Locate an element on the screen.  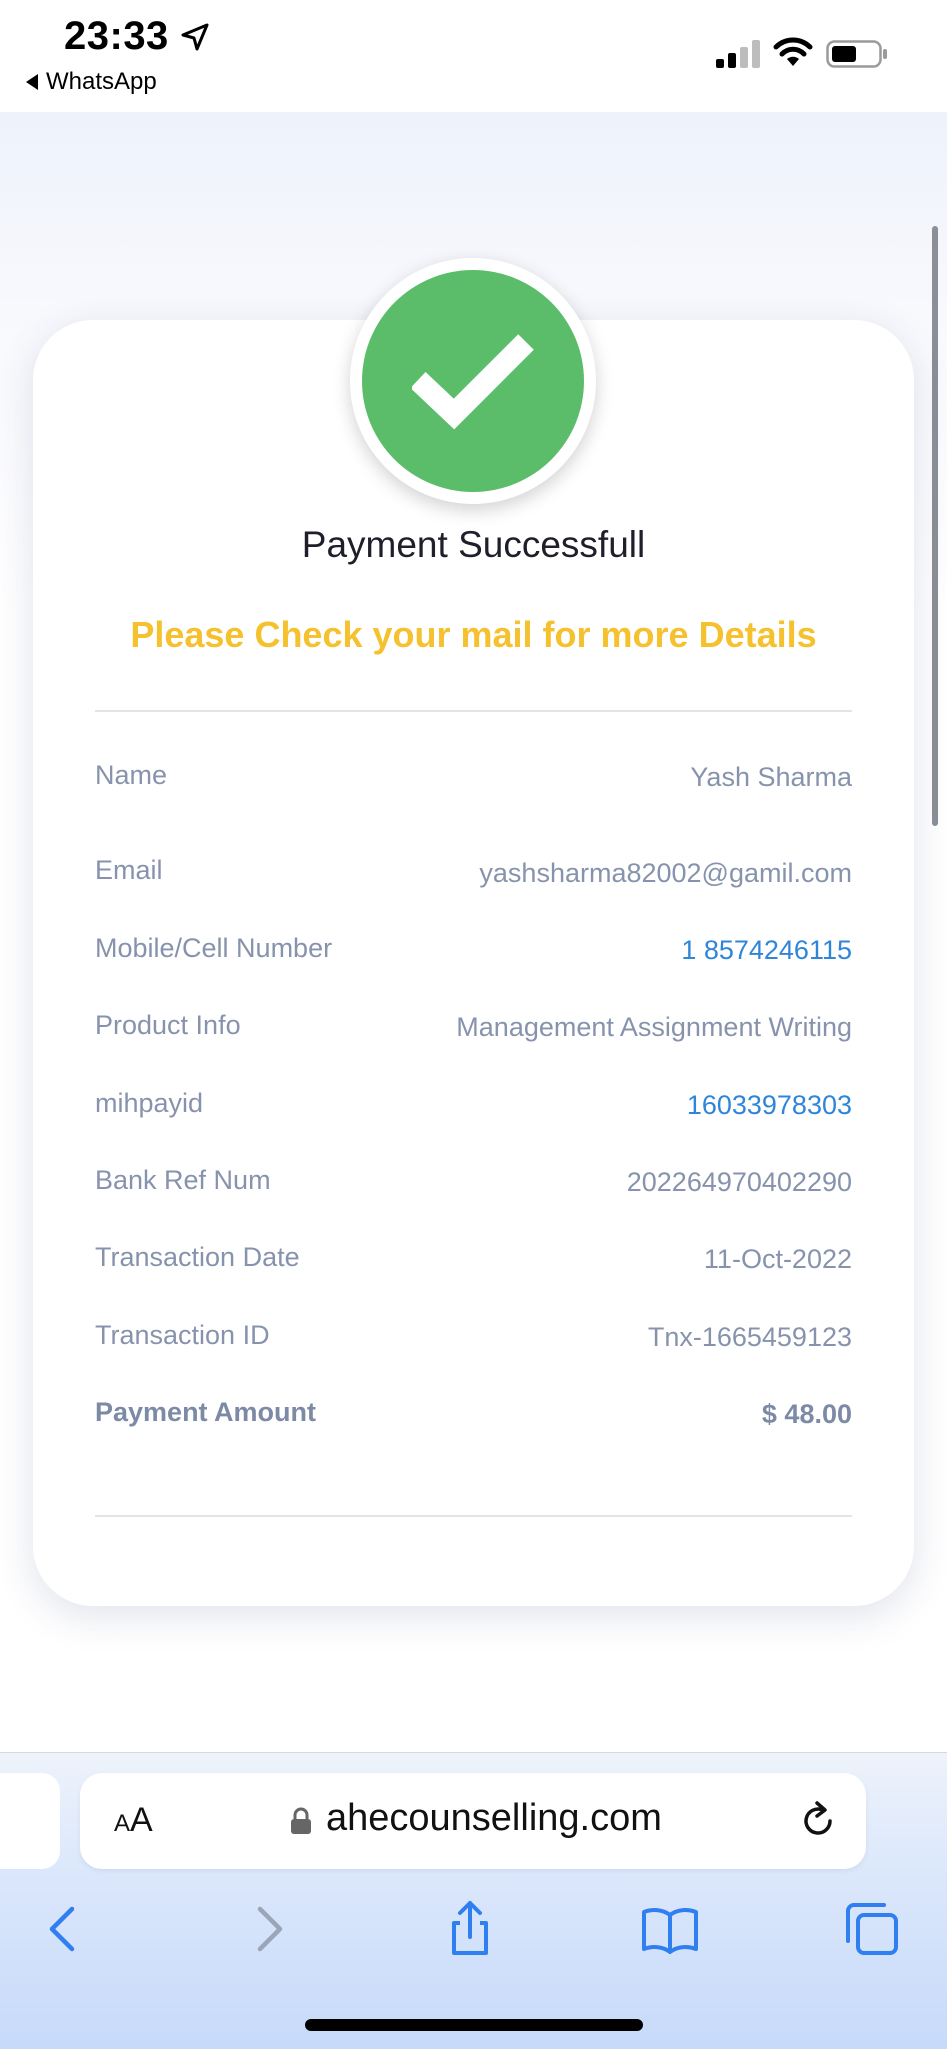
address-bar: AA ahecounselling.com is located at coordinates (473, 1821).